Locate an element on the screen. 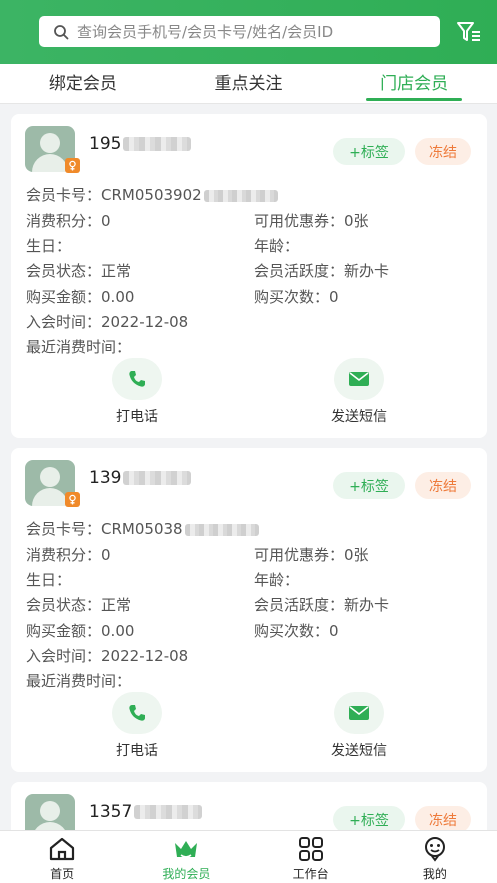 Image resolution: width=497 pixels, height=883 pixels. nav-workbench: 工作台 is located at coordinates (311, 857).